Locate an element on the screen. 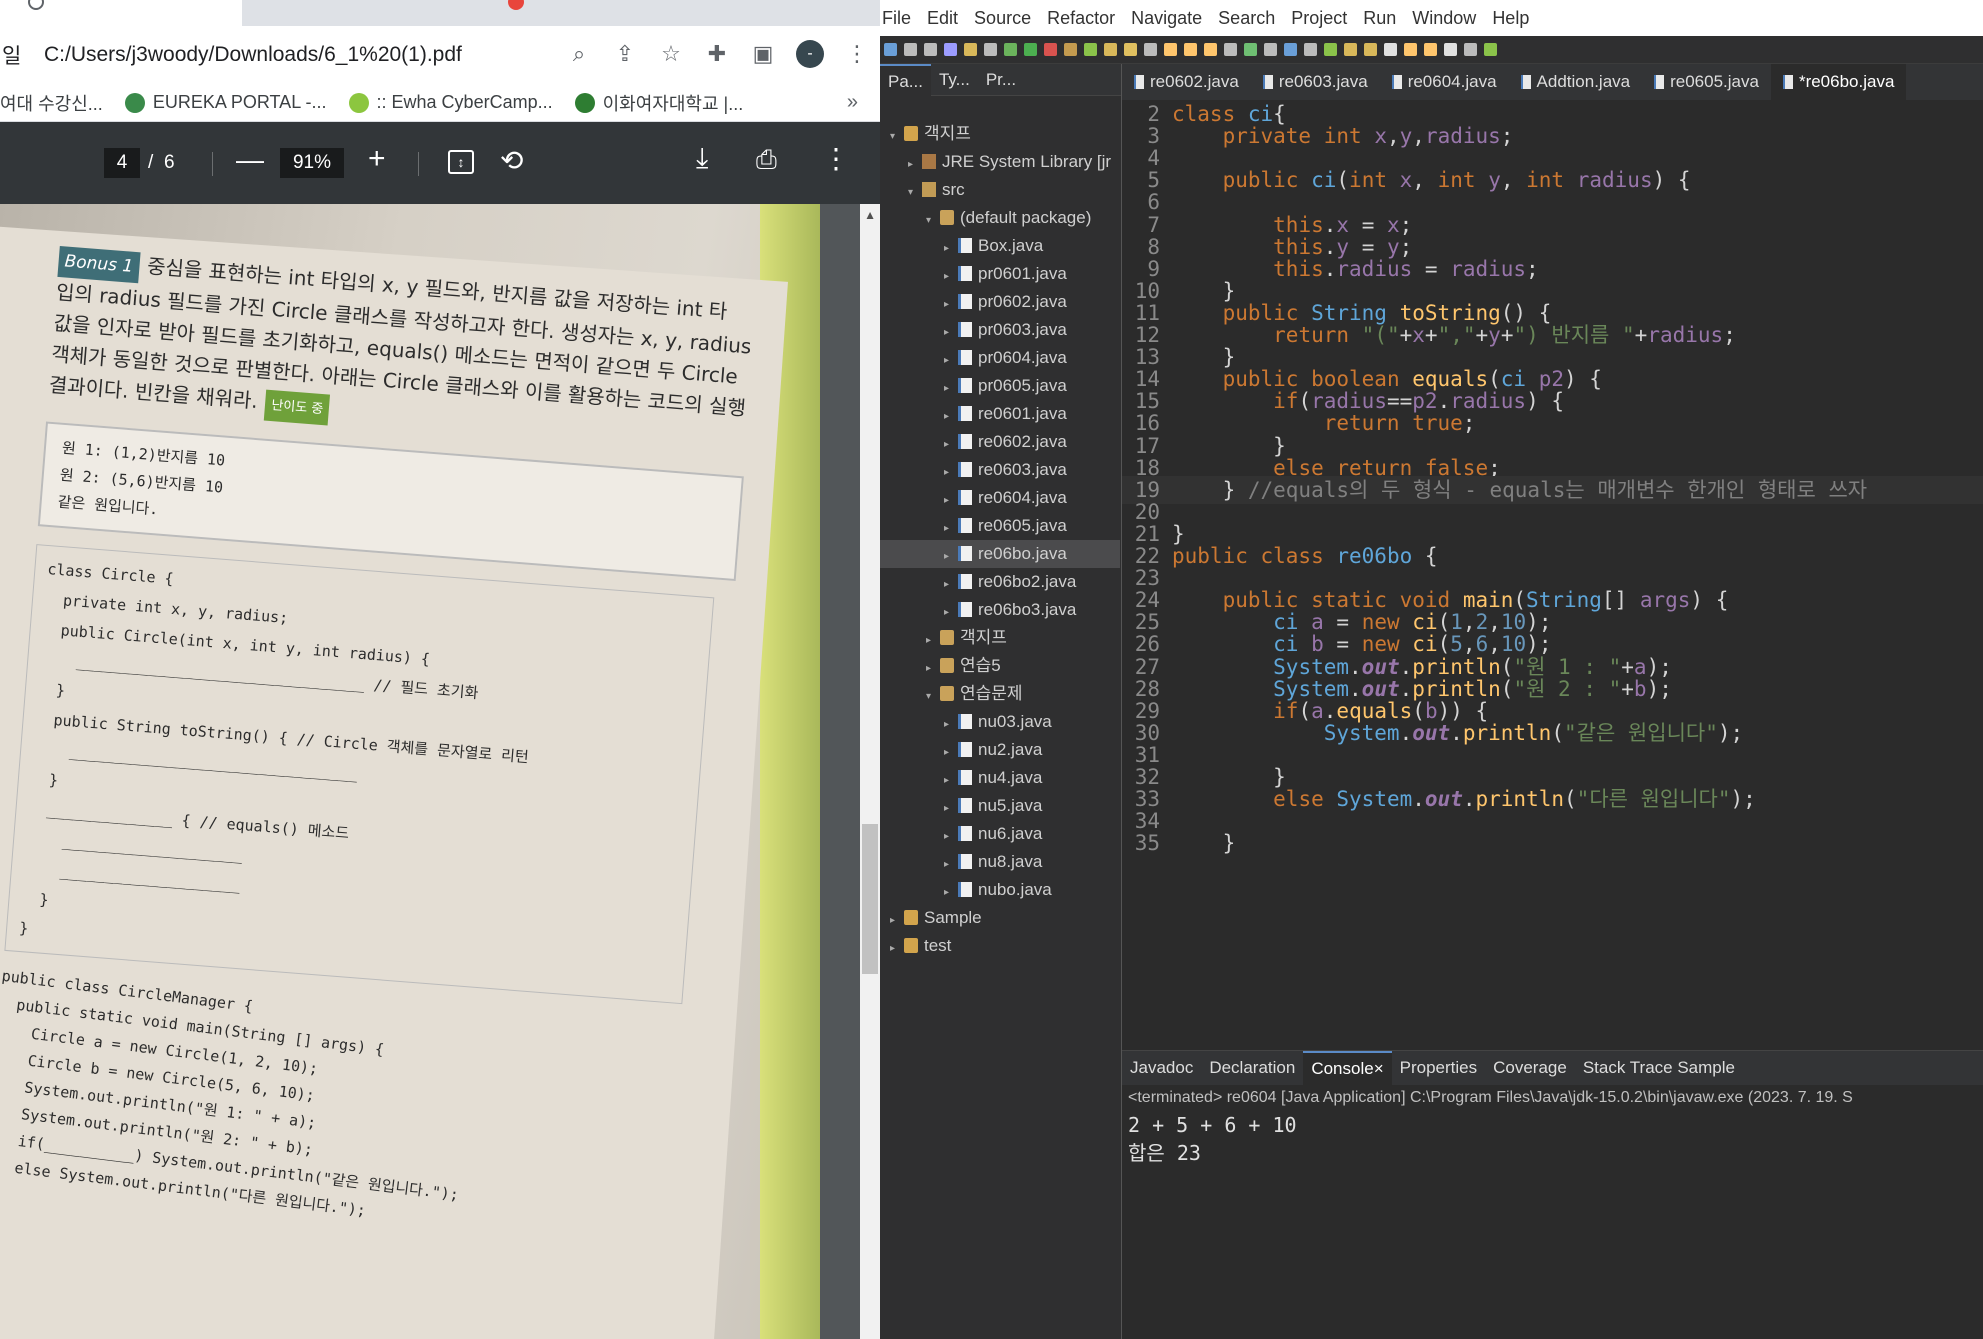 Image resolution: width=1983 pixels, height=1339 pixels. tree-item: ▸ nu6.java is located at coordinates (1000, 834).